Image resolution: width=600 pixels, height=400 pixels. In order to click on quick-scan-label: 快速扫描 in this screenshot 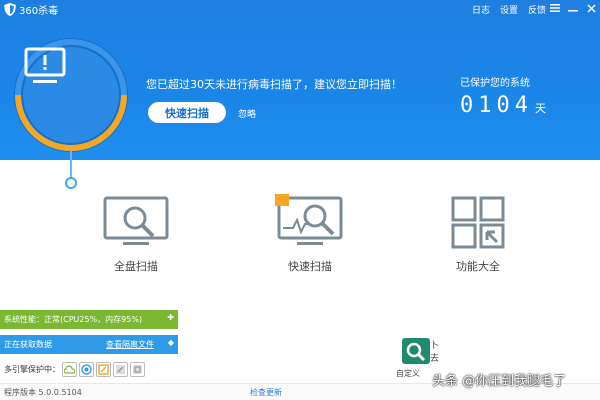, I will do `click(310, 266)`.